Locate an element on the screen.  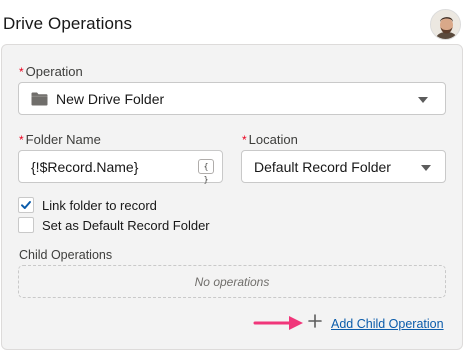
add-icon is located at coordinates (315, 321).